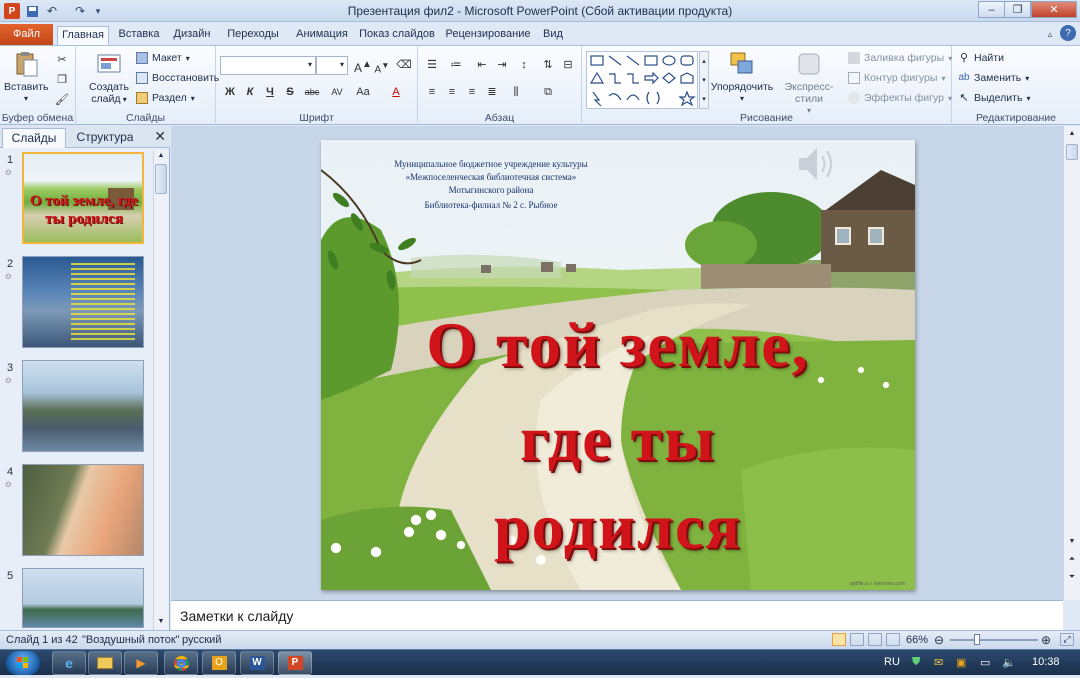 This screenshot has height=678, width=1080. Describe the element at coordinates (1068, 33) in the screenshot. I see `help-icon: ?` at that location.